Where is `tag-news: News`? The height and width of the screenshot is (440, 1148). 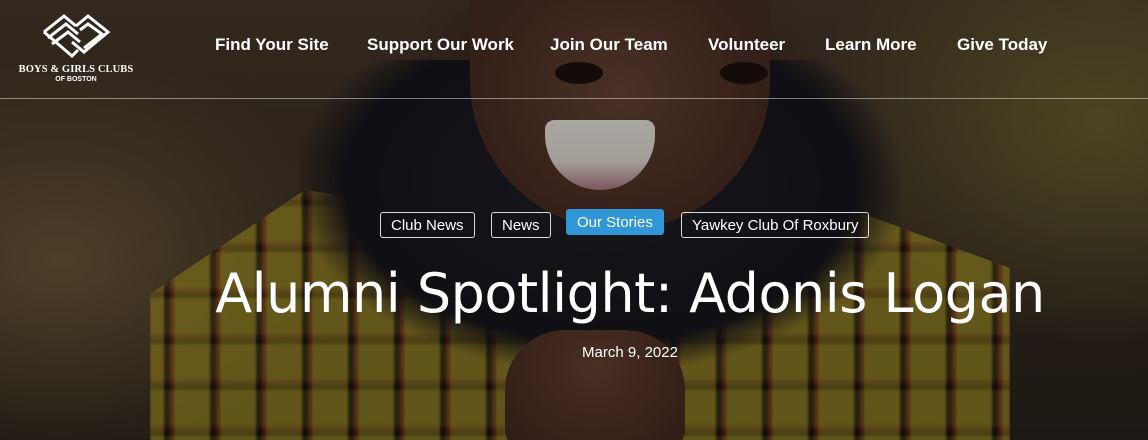 tag-news: News is located at coordinates (521, 225).